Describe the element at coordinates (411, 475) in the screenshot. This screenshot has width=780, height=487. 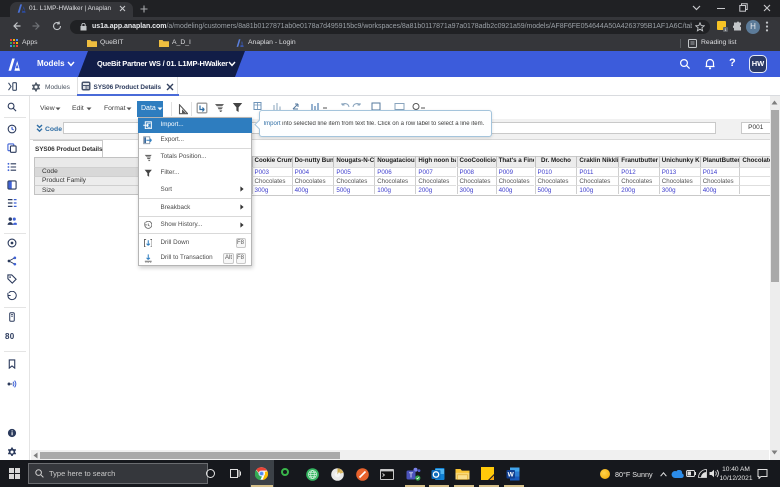
I see `svg-text: T` at that location.